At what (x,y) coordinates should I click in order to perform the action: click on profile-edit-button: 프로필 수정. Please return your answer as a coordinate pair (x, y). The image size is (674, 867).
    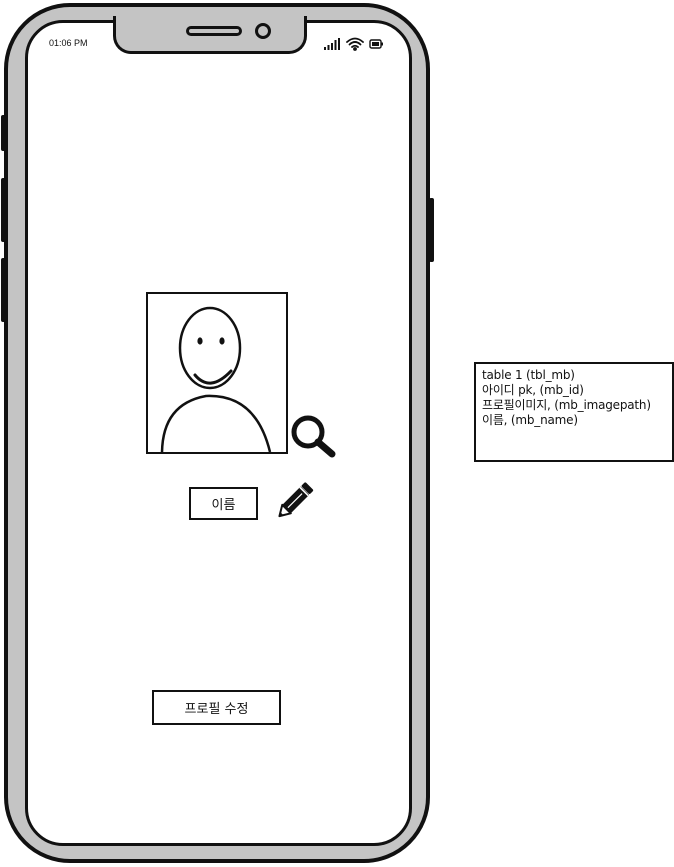
    Looking at the image, I should click on (216, 707).